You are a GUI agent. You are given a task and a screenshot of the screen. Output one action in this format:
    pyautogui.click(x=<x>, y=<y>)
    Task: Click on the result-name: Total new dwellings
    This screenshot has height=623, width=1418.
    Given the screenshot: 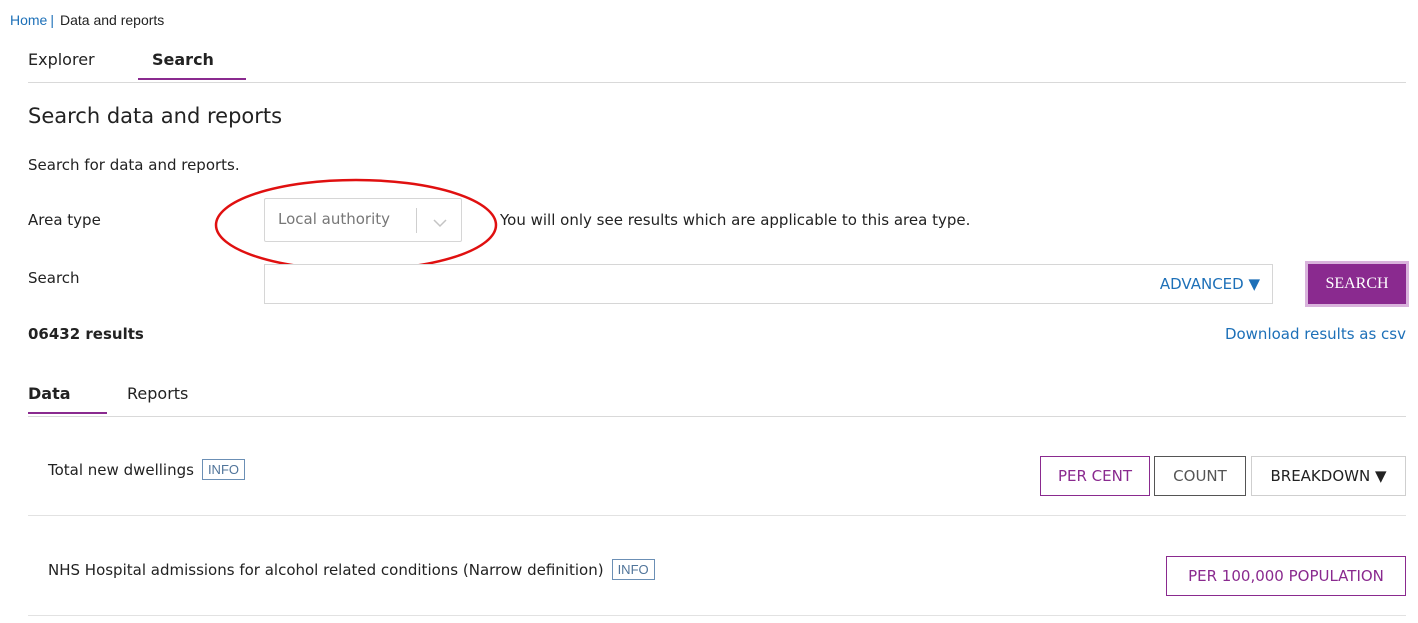 What is the action you would take?
    pyautogui.click(x=121, y=470)
    